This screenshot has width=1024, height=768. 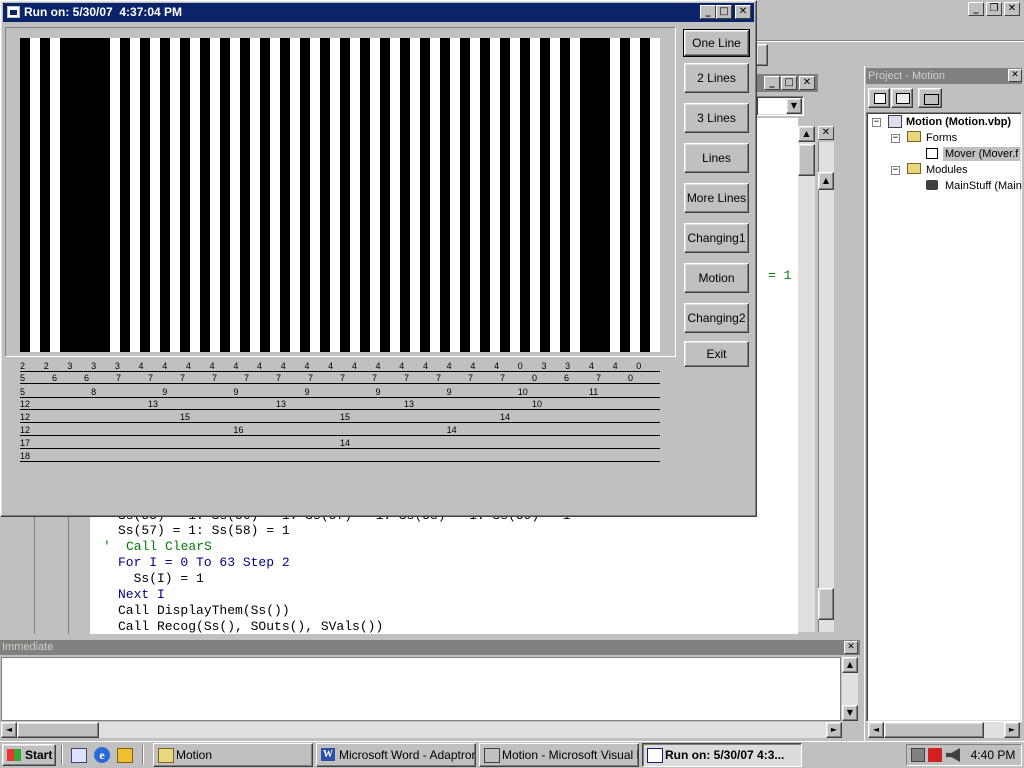 What do you see at coordinates (340, 422) in the screenshot?
I see `pattern-row-line` at bounding box center [340, 422].